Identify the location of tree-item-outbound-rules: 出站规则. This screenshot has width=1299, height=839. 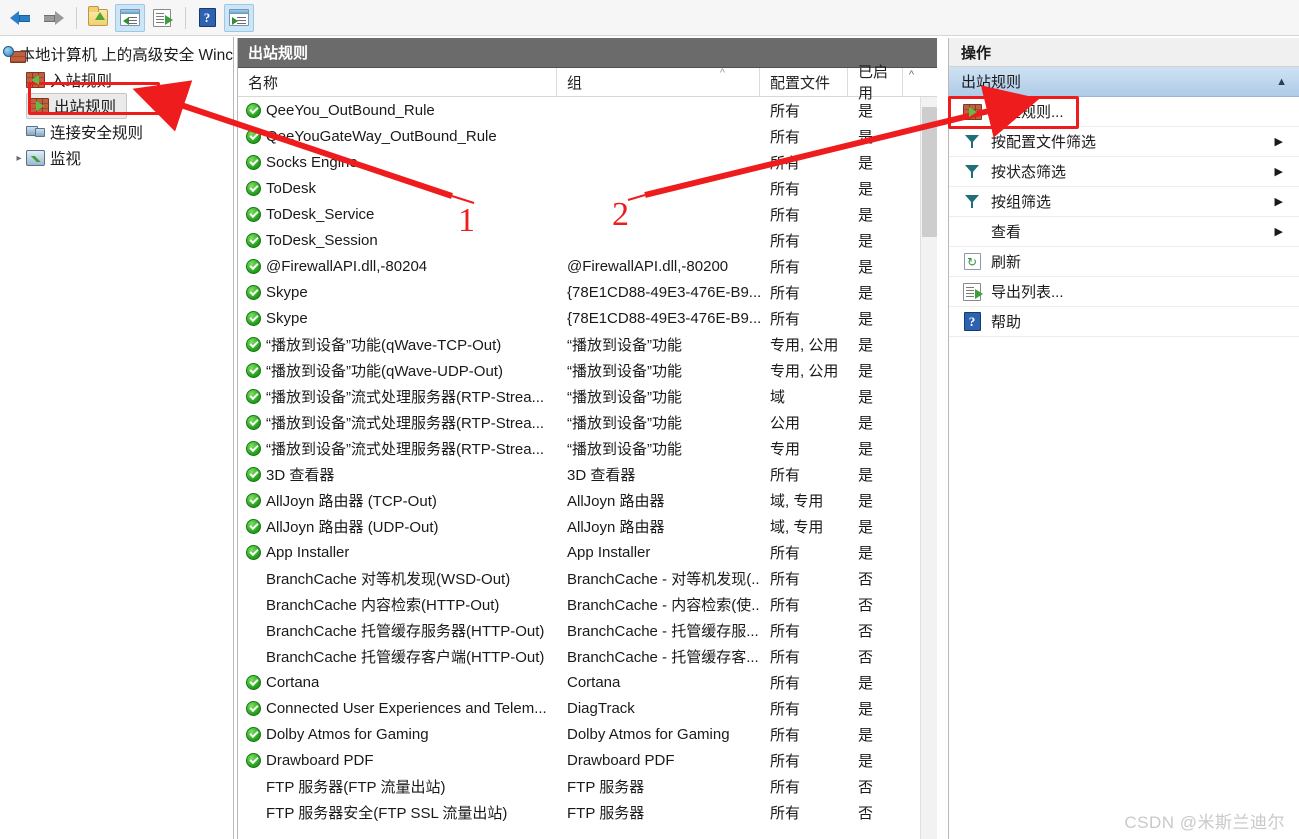
(116, 106).